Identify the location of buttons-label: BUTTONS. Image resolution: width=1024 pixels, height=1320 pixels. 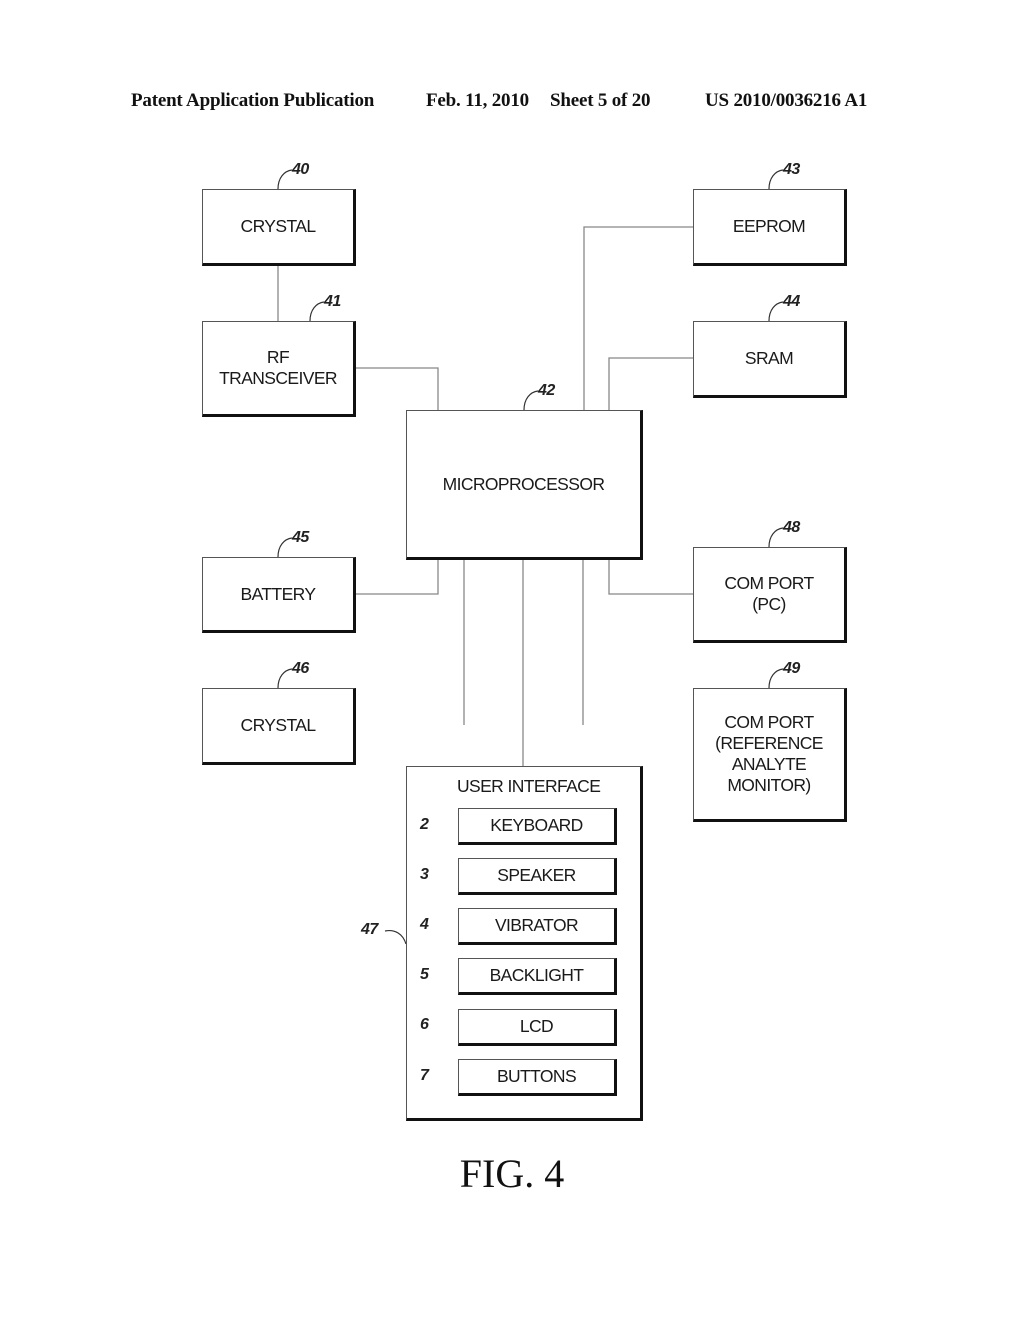
(536, 1076).